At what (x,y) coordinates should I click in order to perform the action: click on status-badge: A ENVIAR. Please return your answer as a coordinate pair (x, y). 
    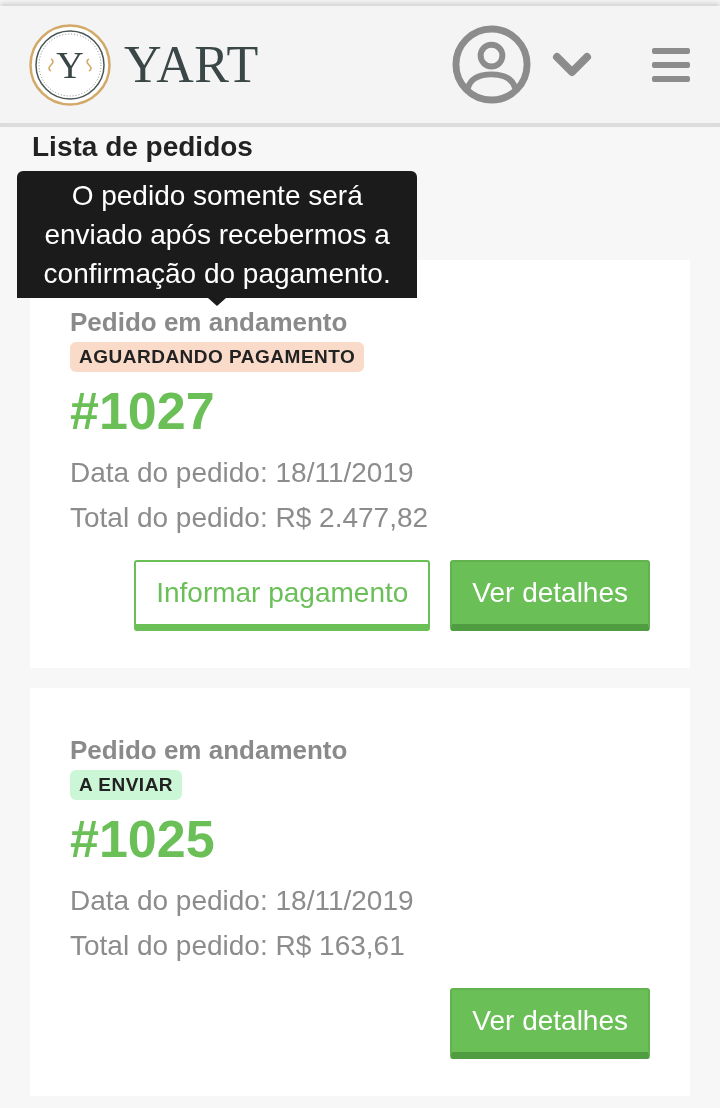
    Looking at the image, I should click on (126, 785).